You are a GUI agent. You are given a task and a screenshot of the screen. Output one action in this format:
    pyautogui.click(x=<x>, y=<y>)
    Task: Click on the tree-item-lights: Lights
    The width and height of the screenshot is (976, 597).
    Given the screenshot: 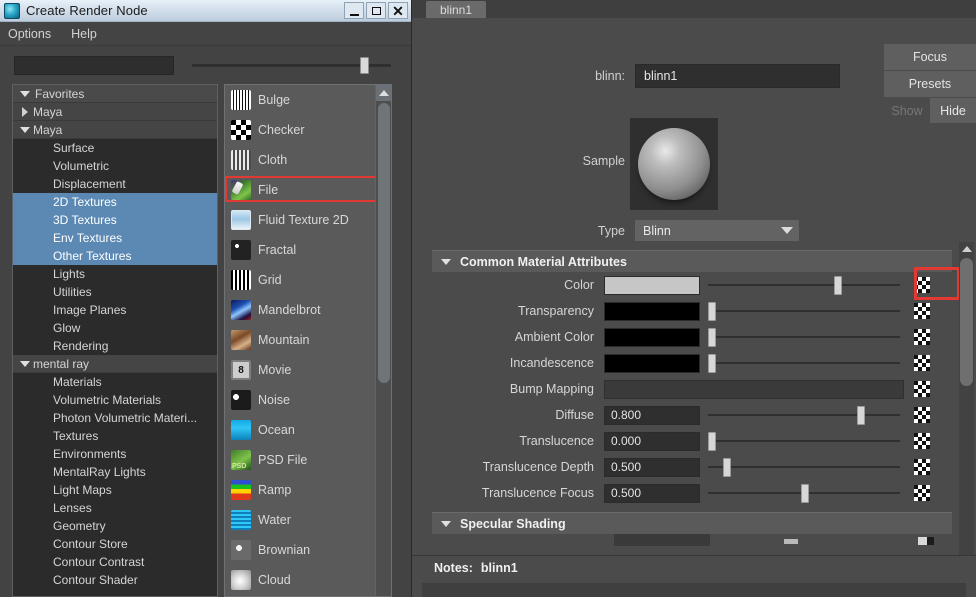 What is the action you would take?
    pyautogui.click(x=115, y=274)
    